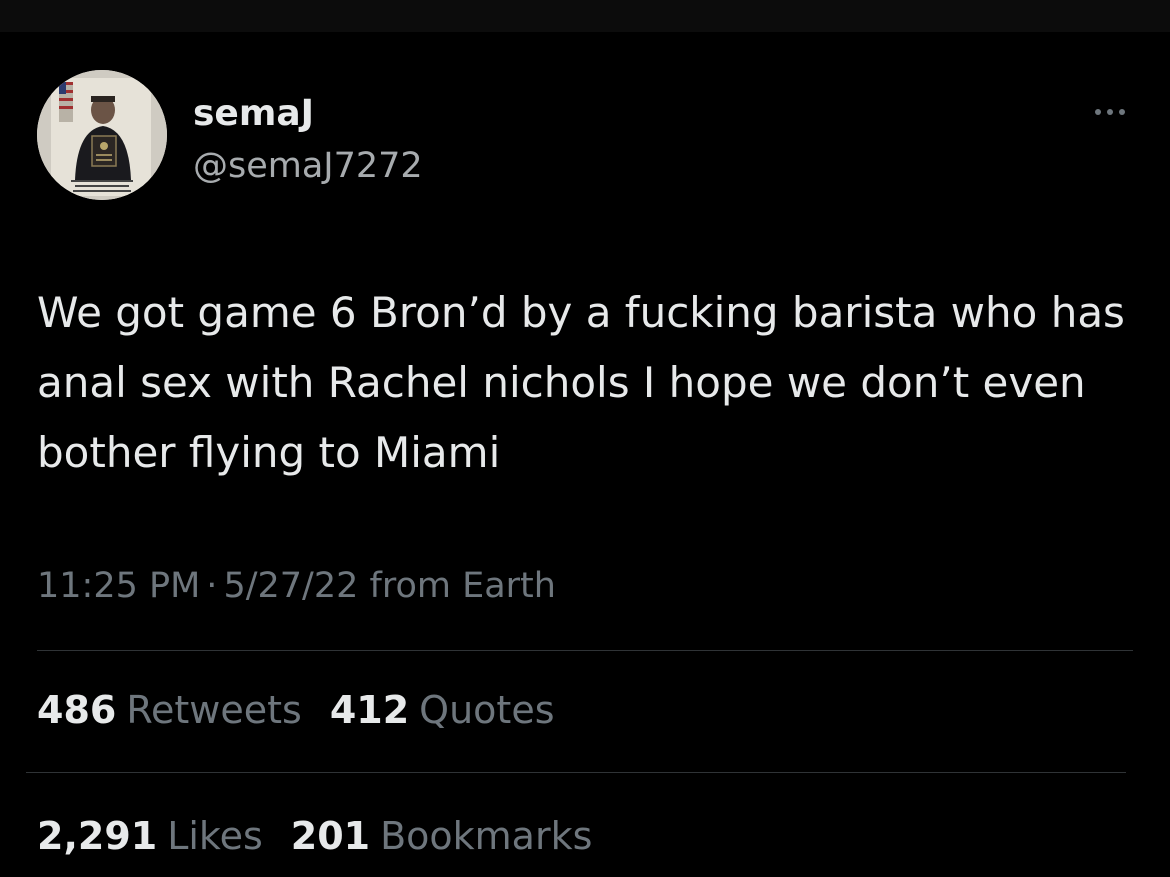 Image resolution: width=1170 pixels, height=877 pixels. I want to click on stats-row-shares: 486 Retweets 412 Quotes, so click(296, 710).